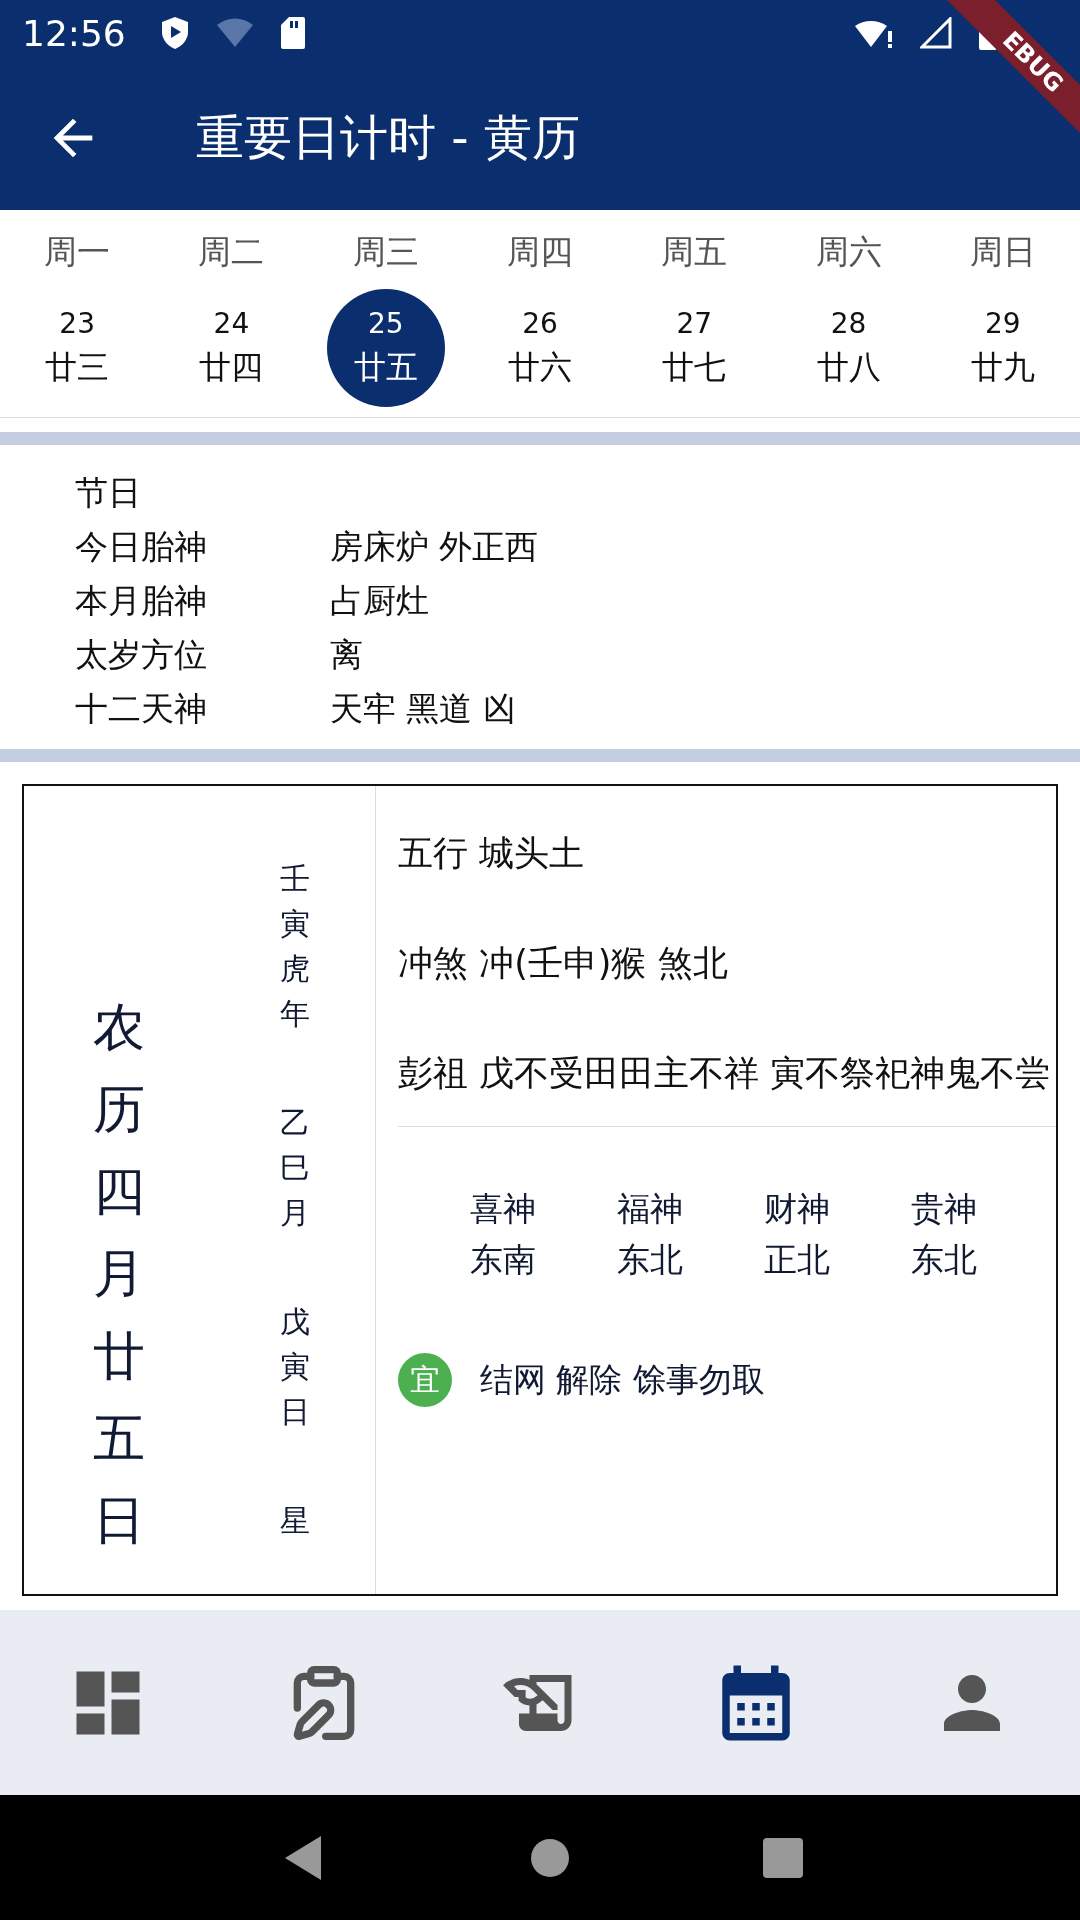  What do you see at coordinates (936, 33) in the screenshot?
I see `signal-icon` at bounding box center [936, 33].